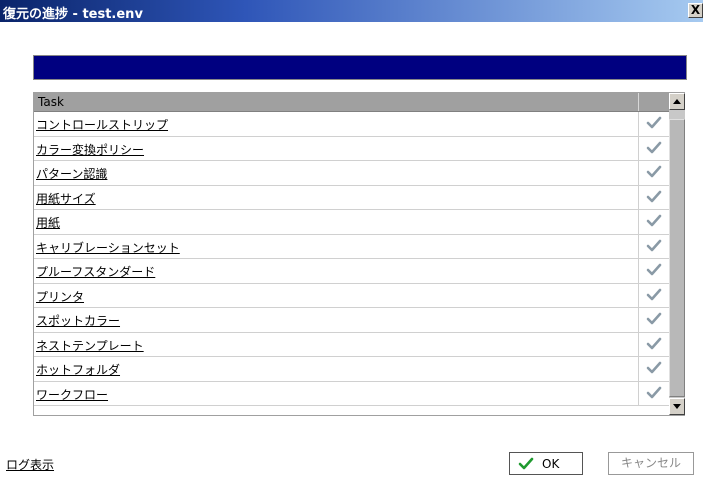  Describe the element at coordinates (653, 102) in the screenshot. I see `column-header-status` at that location.